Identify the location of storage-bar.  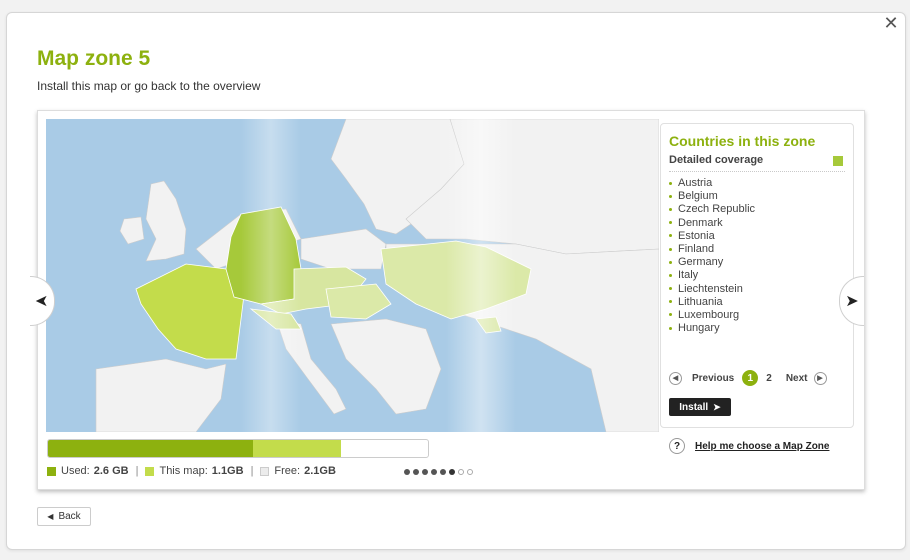
(238, 448).